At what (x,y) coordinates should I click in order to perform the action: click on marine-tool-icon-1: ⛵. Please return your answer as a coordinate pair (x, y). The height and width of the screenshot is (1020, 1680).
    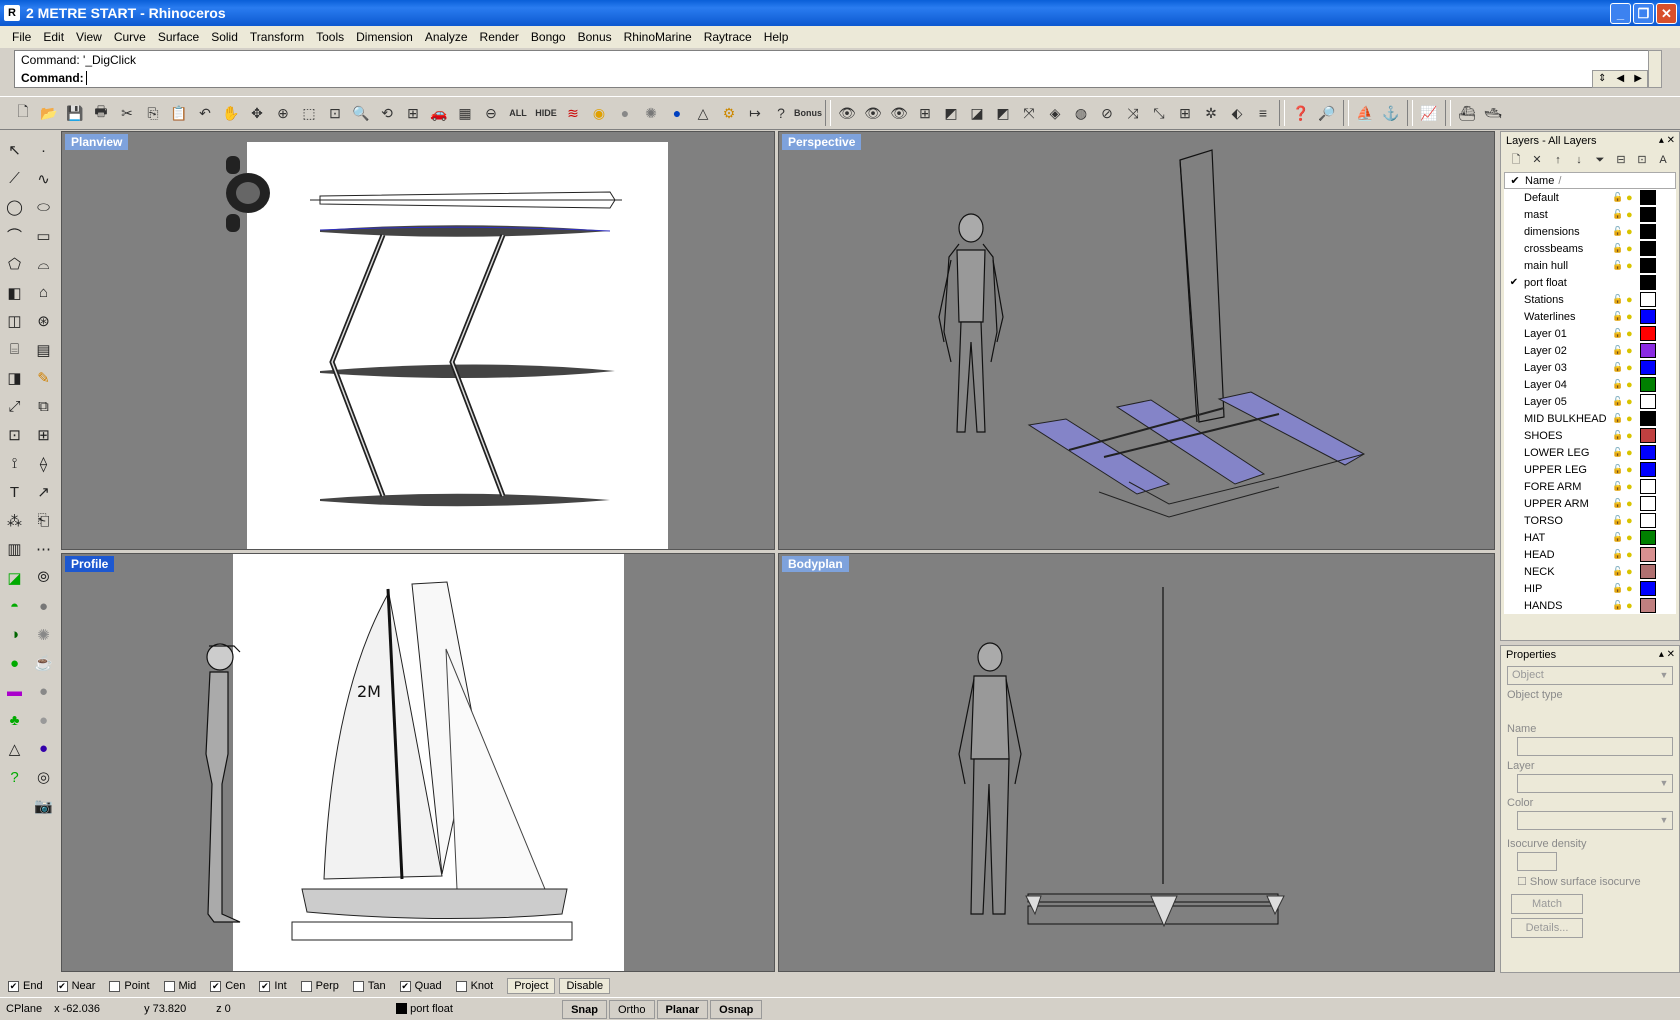
    Looking at the image, I should click on (1365, 113).